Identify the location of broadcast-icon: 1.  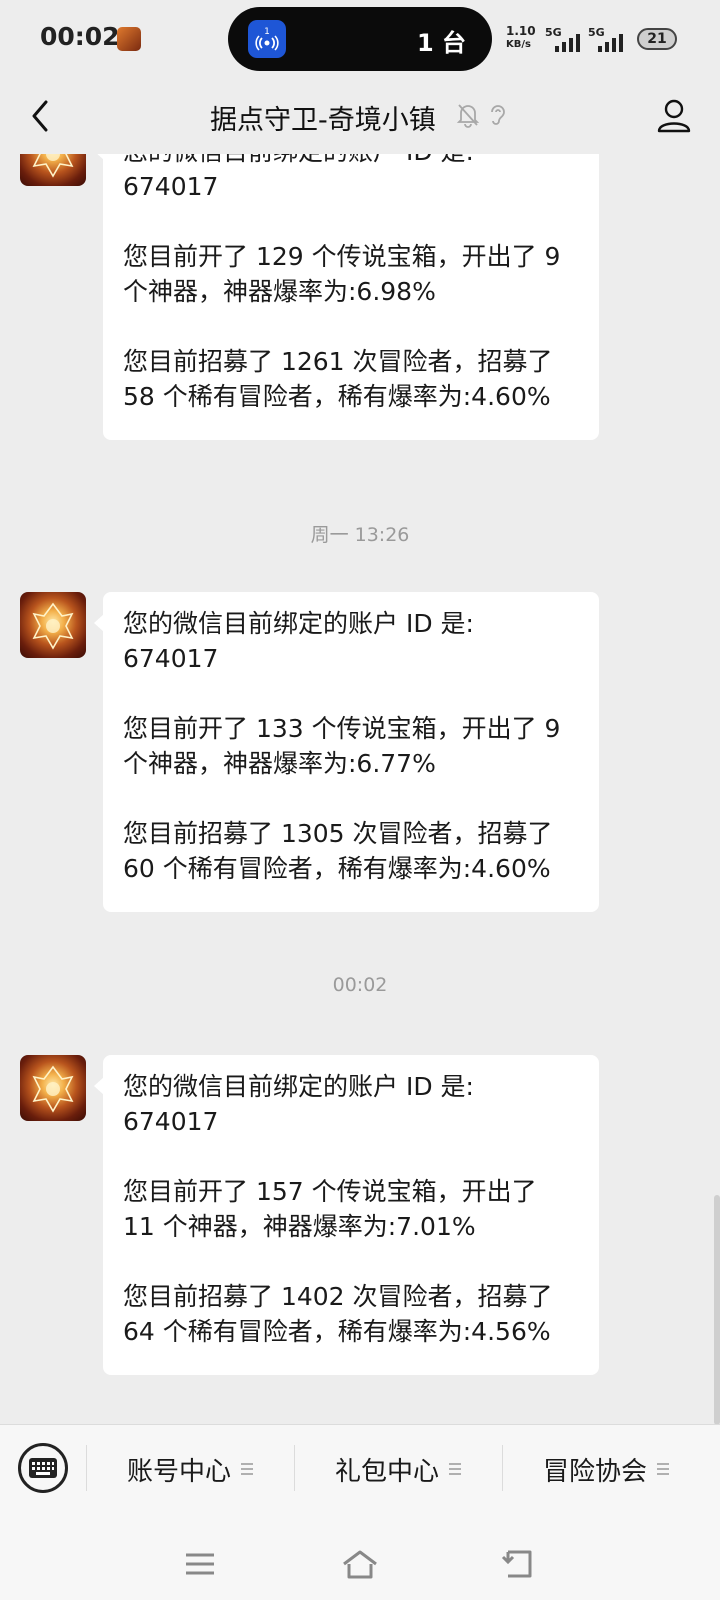
(267, 39).